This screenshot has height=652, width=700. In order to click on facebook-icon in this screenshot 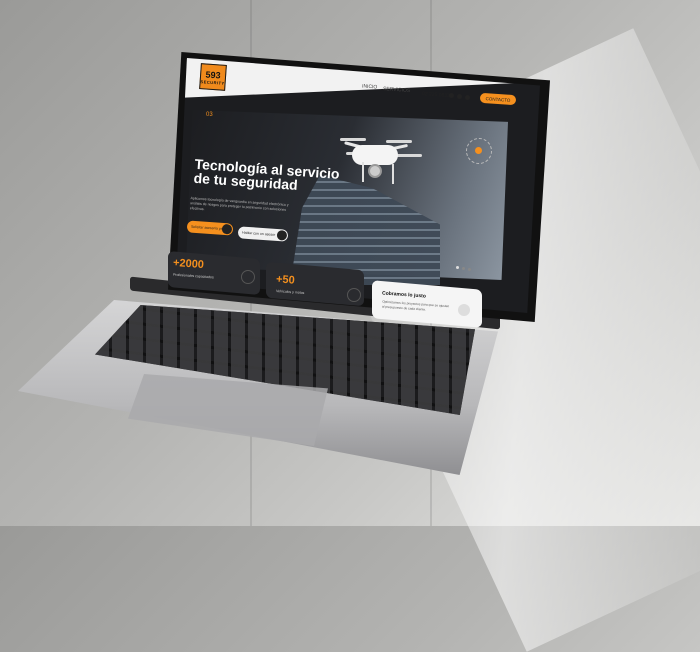, I will do `click(459, 96)`.